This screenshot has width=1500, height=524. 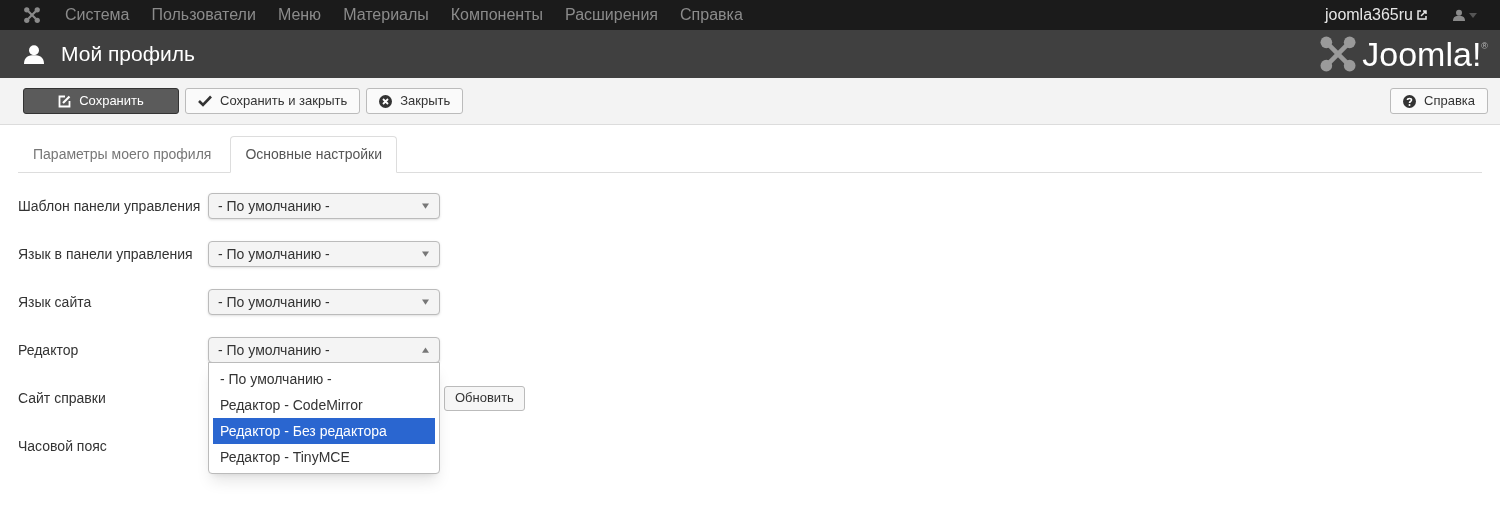 What do you see at coordinates (324, 379) in the screenshot?
I see `dropdown-option: - По умолчанию -` at bounding box center [324, 379].